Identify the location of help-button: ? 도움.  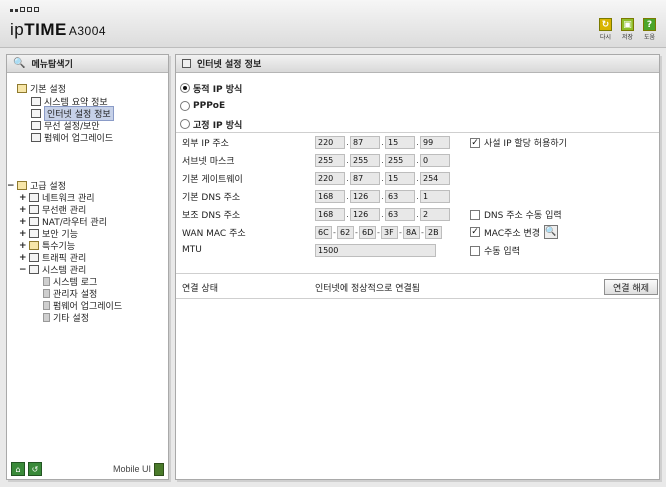
(649, 29).